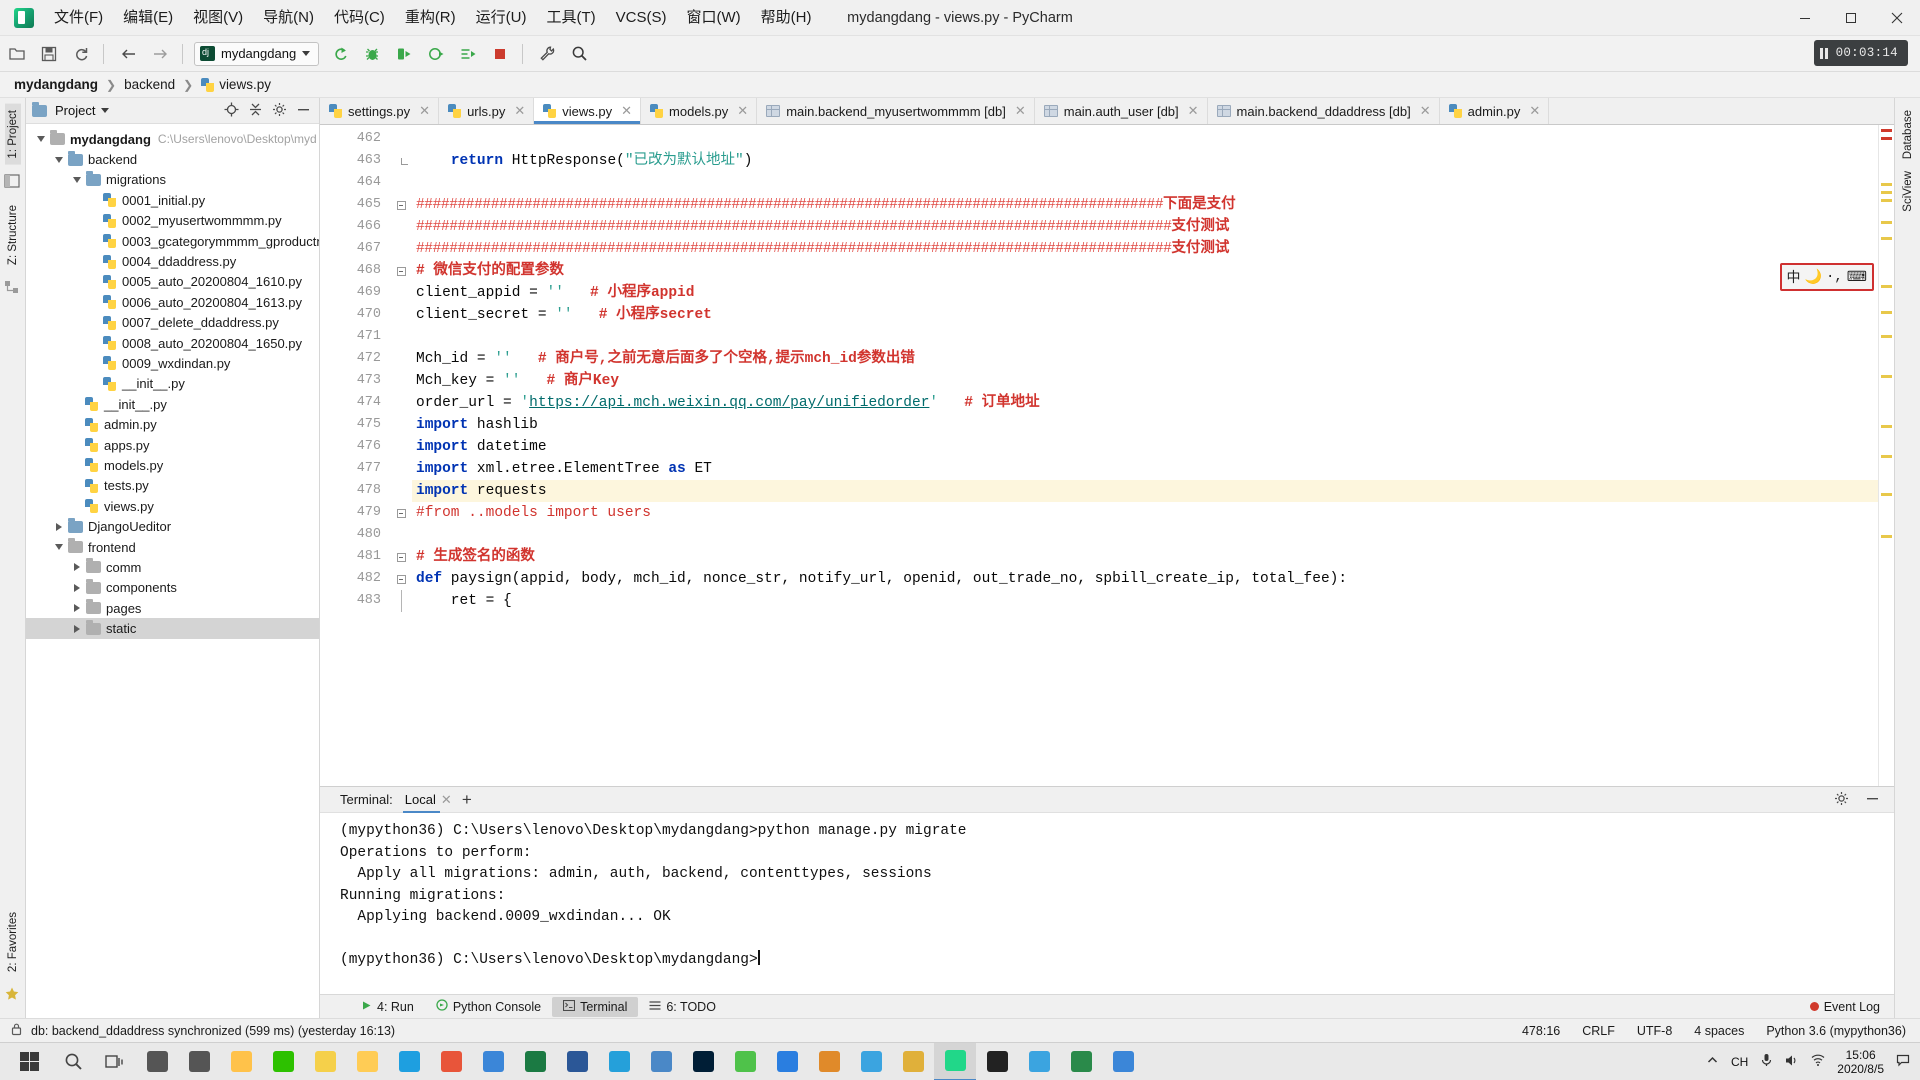 The height and width of the screenshot is (1080, 1920). Describe the element at coordinates (172, 139) in the screenshot. I see `tree-node: mydangdang C:\Users\lenovo\Desktop\myd` at that location.